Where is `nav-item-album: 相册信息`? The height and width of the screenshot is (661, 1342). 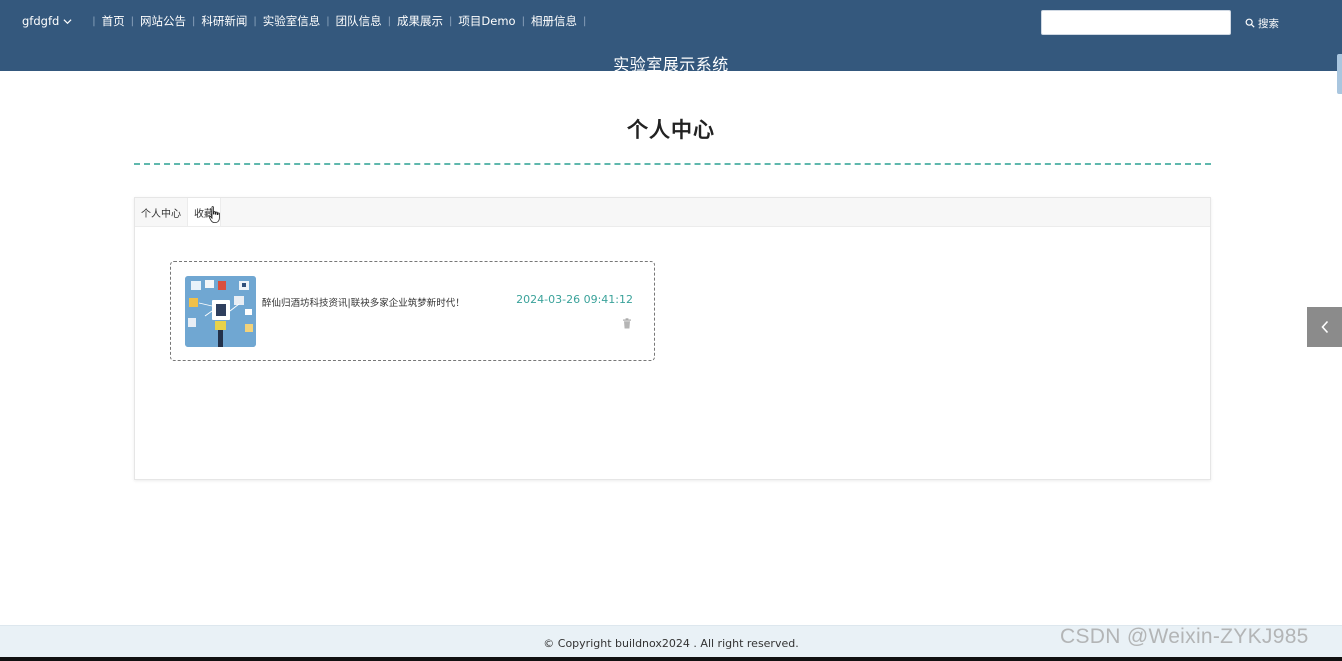 nav-item-album: 相册信息 is located at coordinates (554, 21).